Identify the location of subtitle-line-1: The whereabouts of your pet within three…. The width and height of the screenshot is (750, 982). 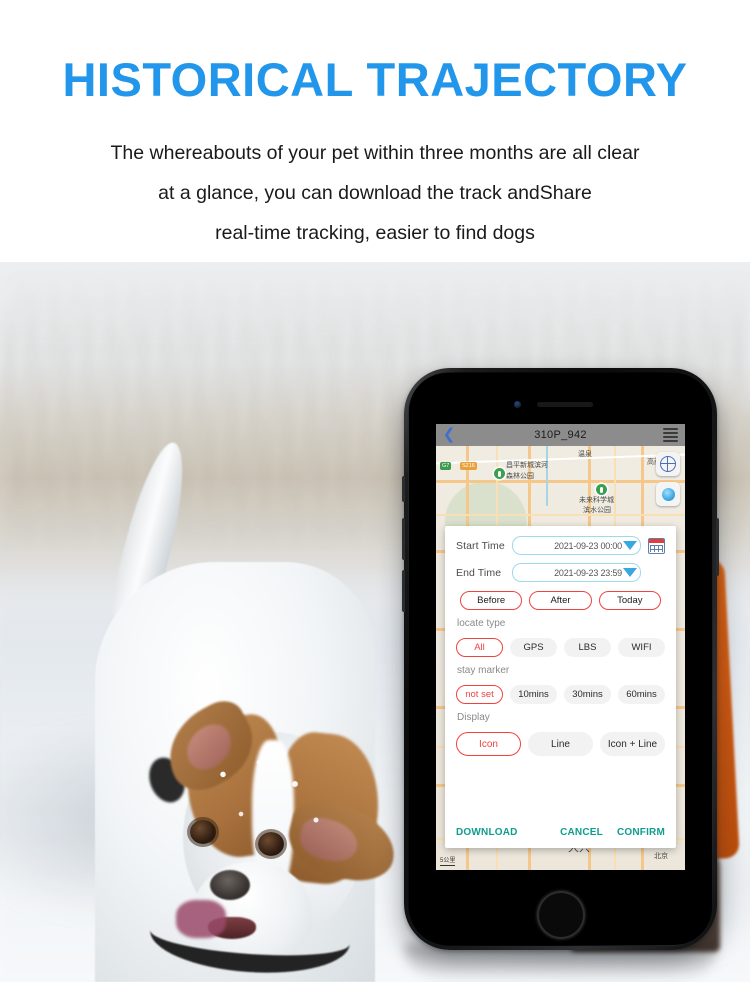
(375, 153).